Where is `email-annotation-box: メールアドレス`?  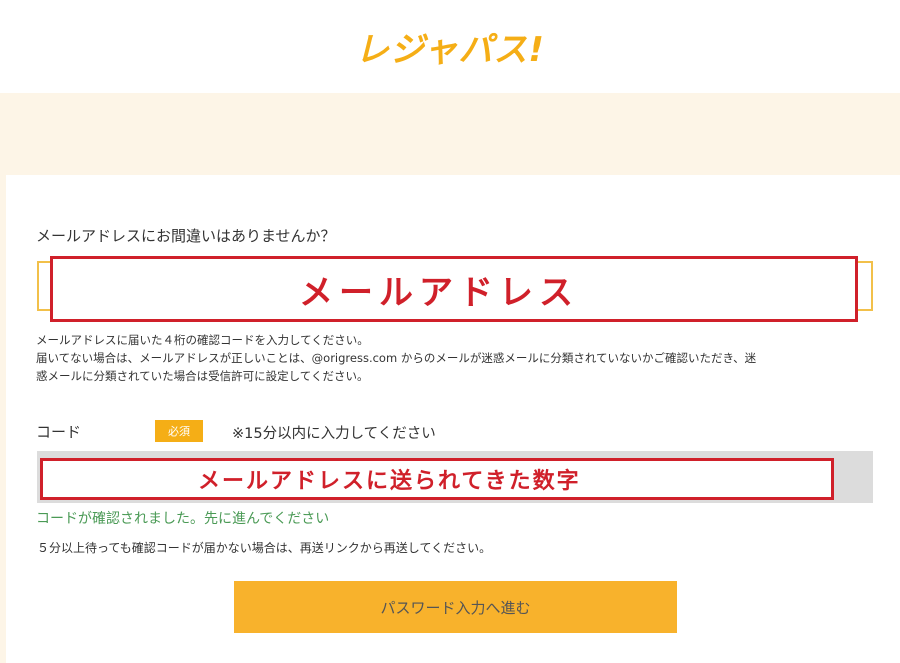
email-annotation-box: メールアドレス is located at coordinates (454, 289).